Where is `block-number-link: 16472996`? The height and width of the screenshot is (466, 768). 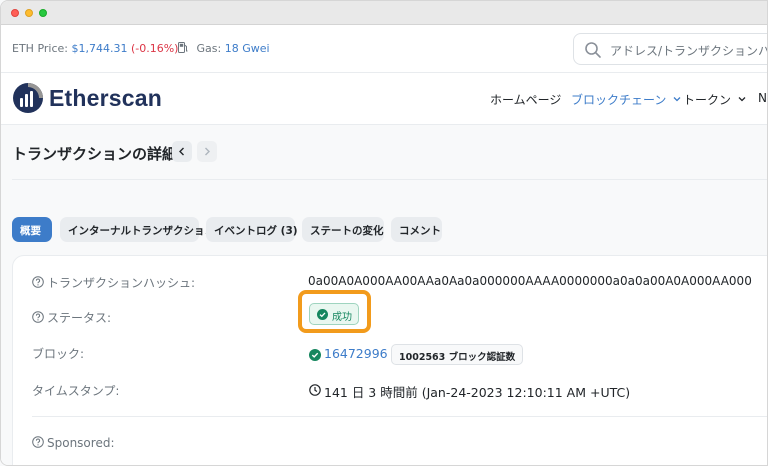 block-number-link: 16472996 is located at coordinates (356, 353).